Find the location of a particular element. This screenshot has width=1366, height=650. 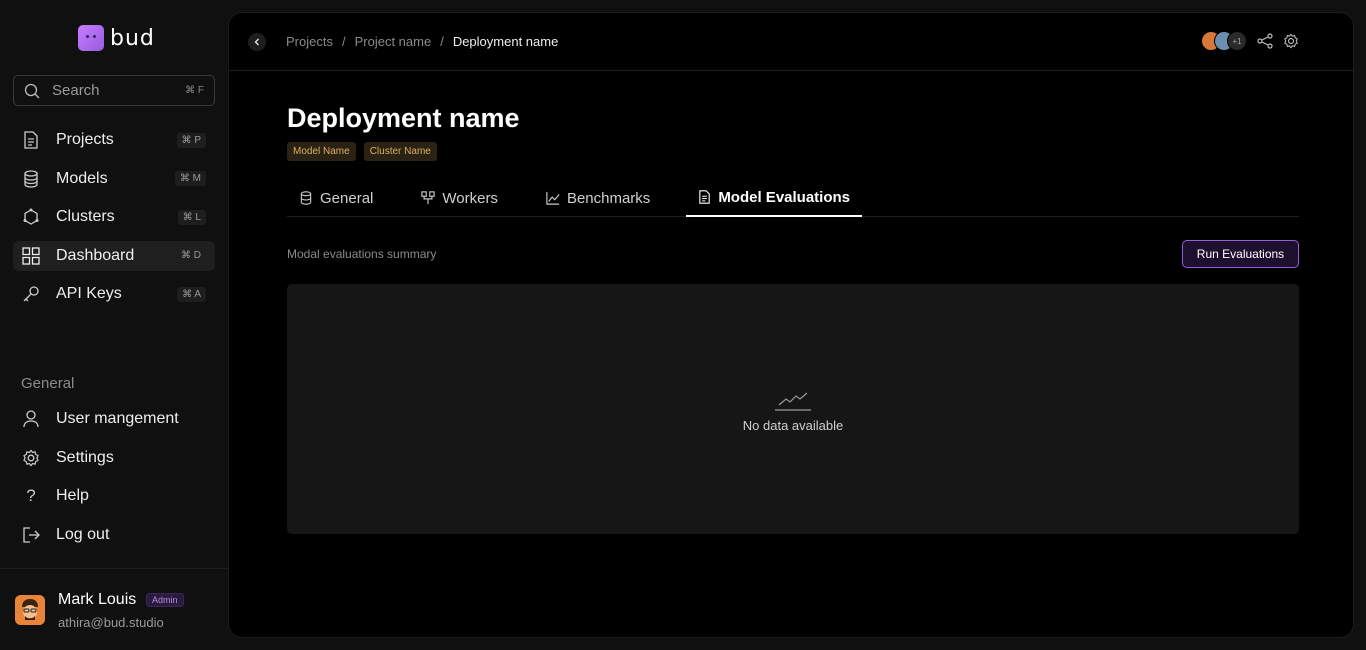

empty-state: No data available is located at coordinates (793, 410).